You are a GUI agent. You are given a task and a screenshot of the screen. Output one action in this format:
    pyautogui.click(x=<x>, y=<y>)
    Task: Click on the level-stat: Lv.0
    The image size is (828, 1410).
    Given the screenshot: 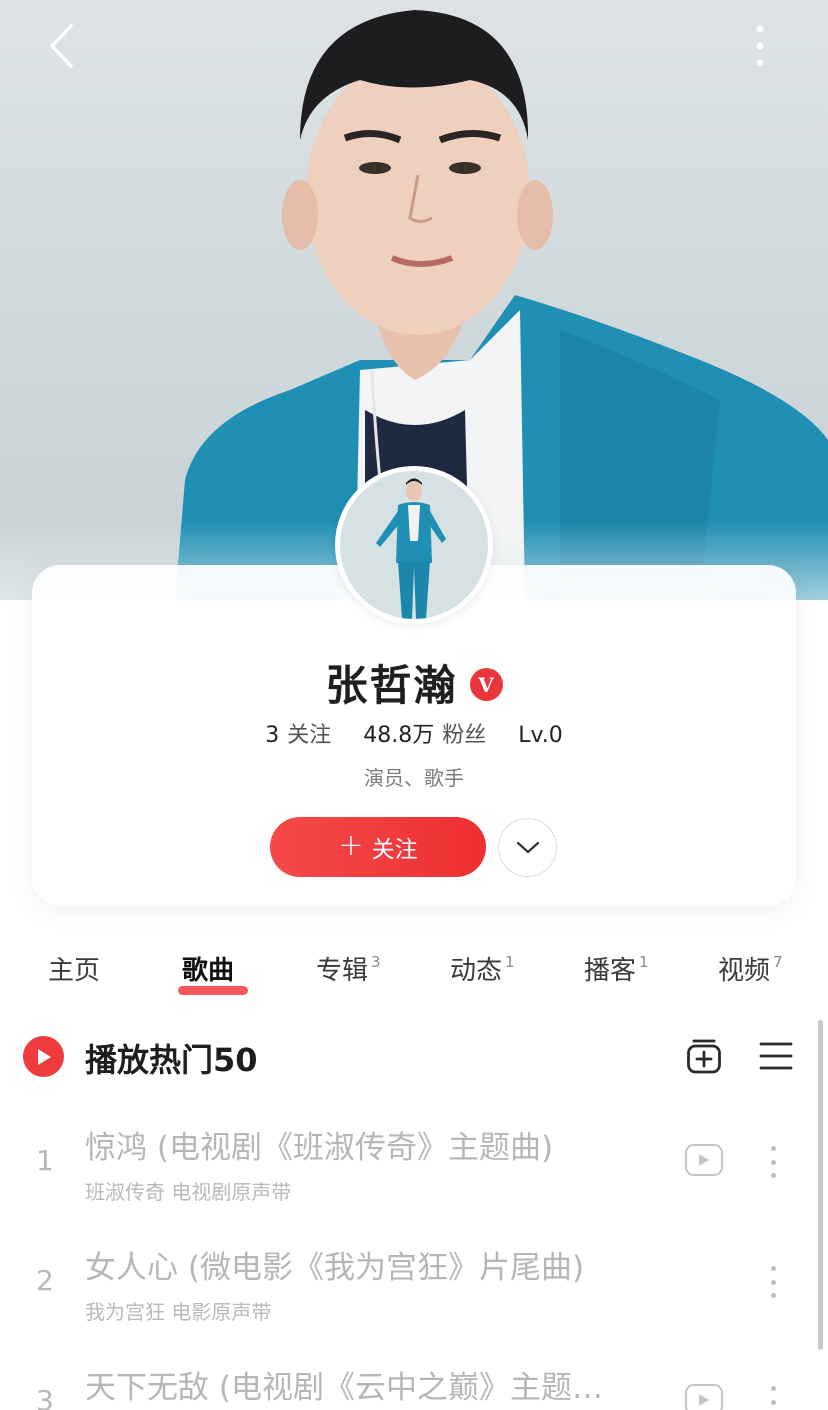 What is the action you would take?
    pyautogui.click(x=540, y=735)
    